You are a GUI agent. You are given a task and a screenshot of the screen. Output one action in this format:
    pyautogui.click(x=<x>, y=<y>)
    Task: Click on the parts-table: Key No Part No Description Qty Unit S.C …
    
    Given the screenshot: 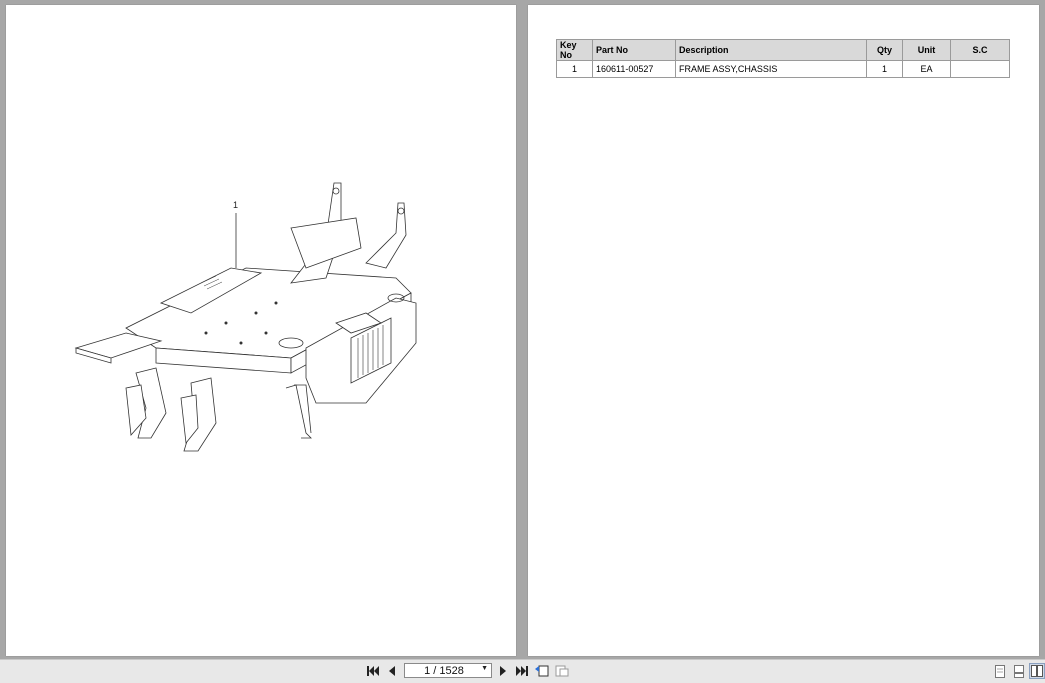 What is the action you would take?
    pyautogui.click(x=783, y=58)
    